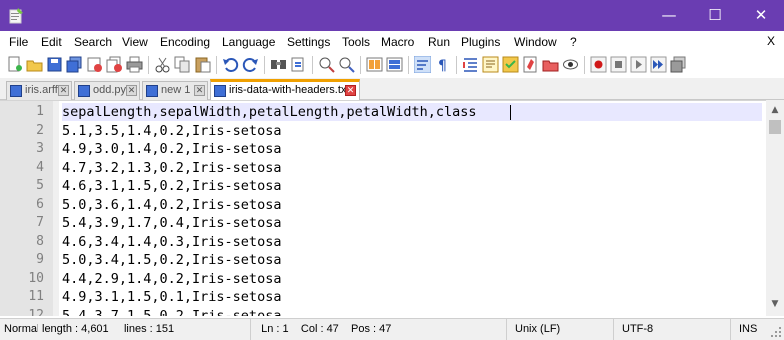 This screenshot has height=340, width=784. What do you see at coordinates (412, 297) in the screenshot?
I see `text-line: 4.9,3.1,1.5,0.1,Iris-setosa` at bounding box center [412, 297].